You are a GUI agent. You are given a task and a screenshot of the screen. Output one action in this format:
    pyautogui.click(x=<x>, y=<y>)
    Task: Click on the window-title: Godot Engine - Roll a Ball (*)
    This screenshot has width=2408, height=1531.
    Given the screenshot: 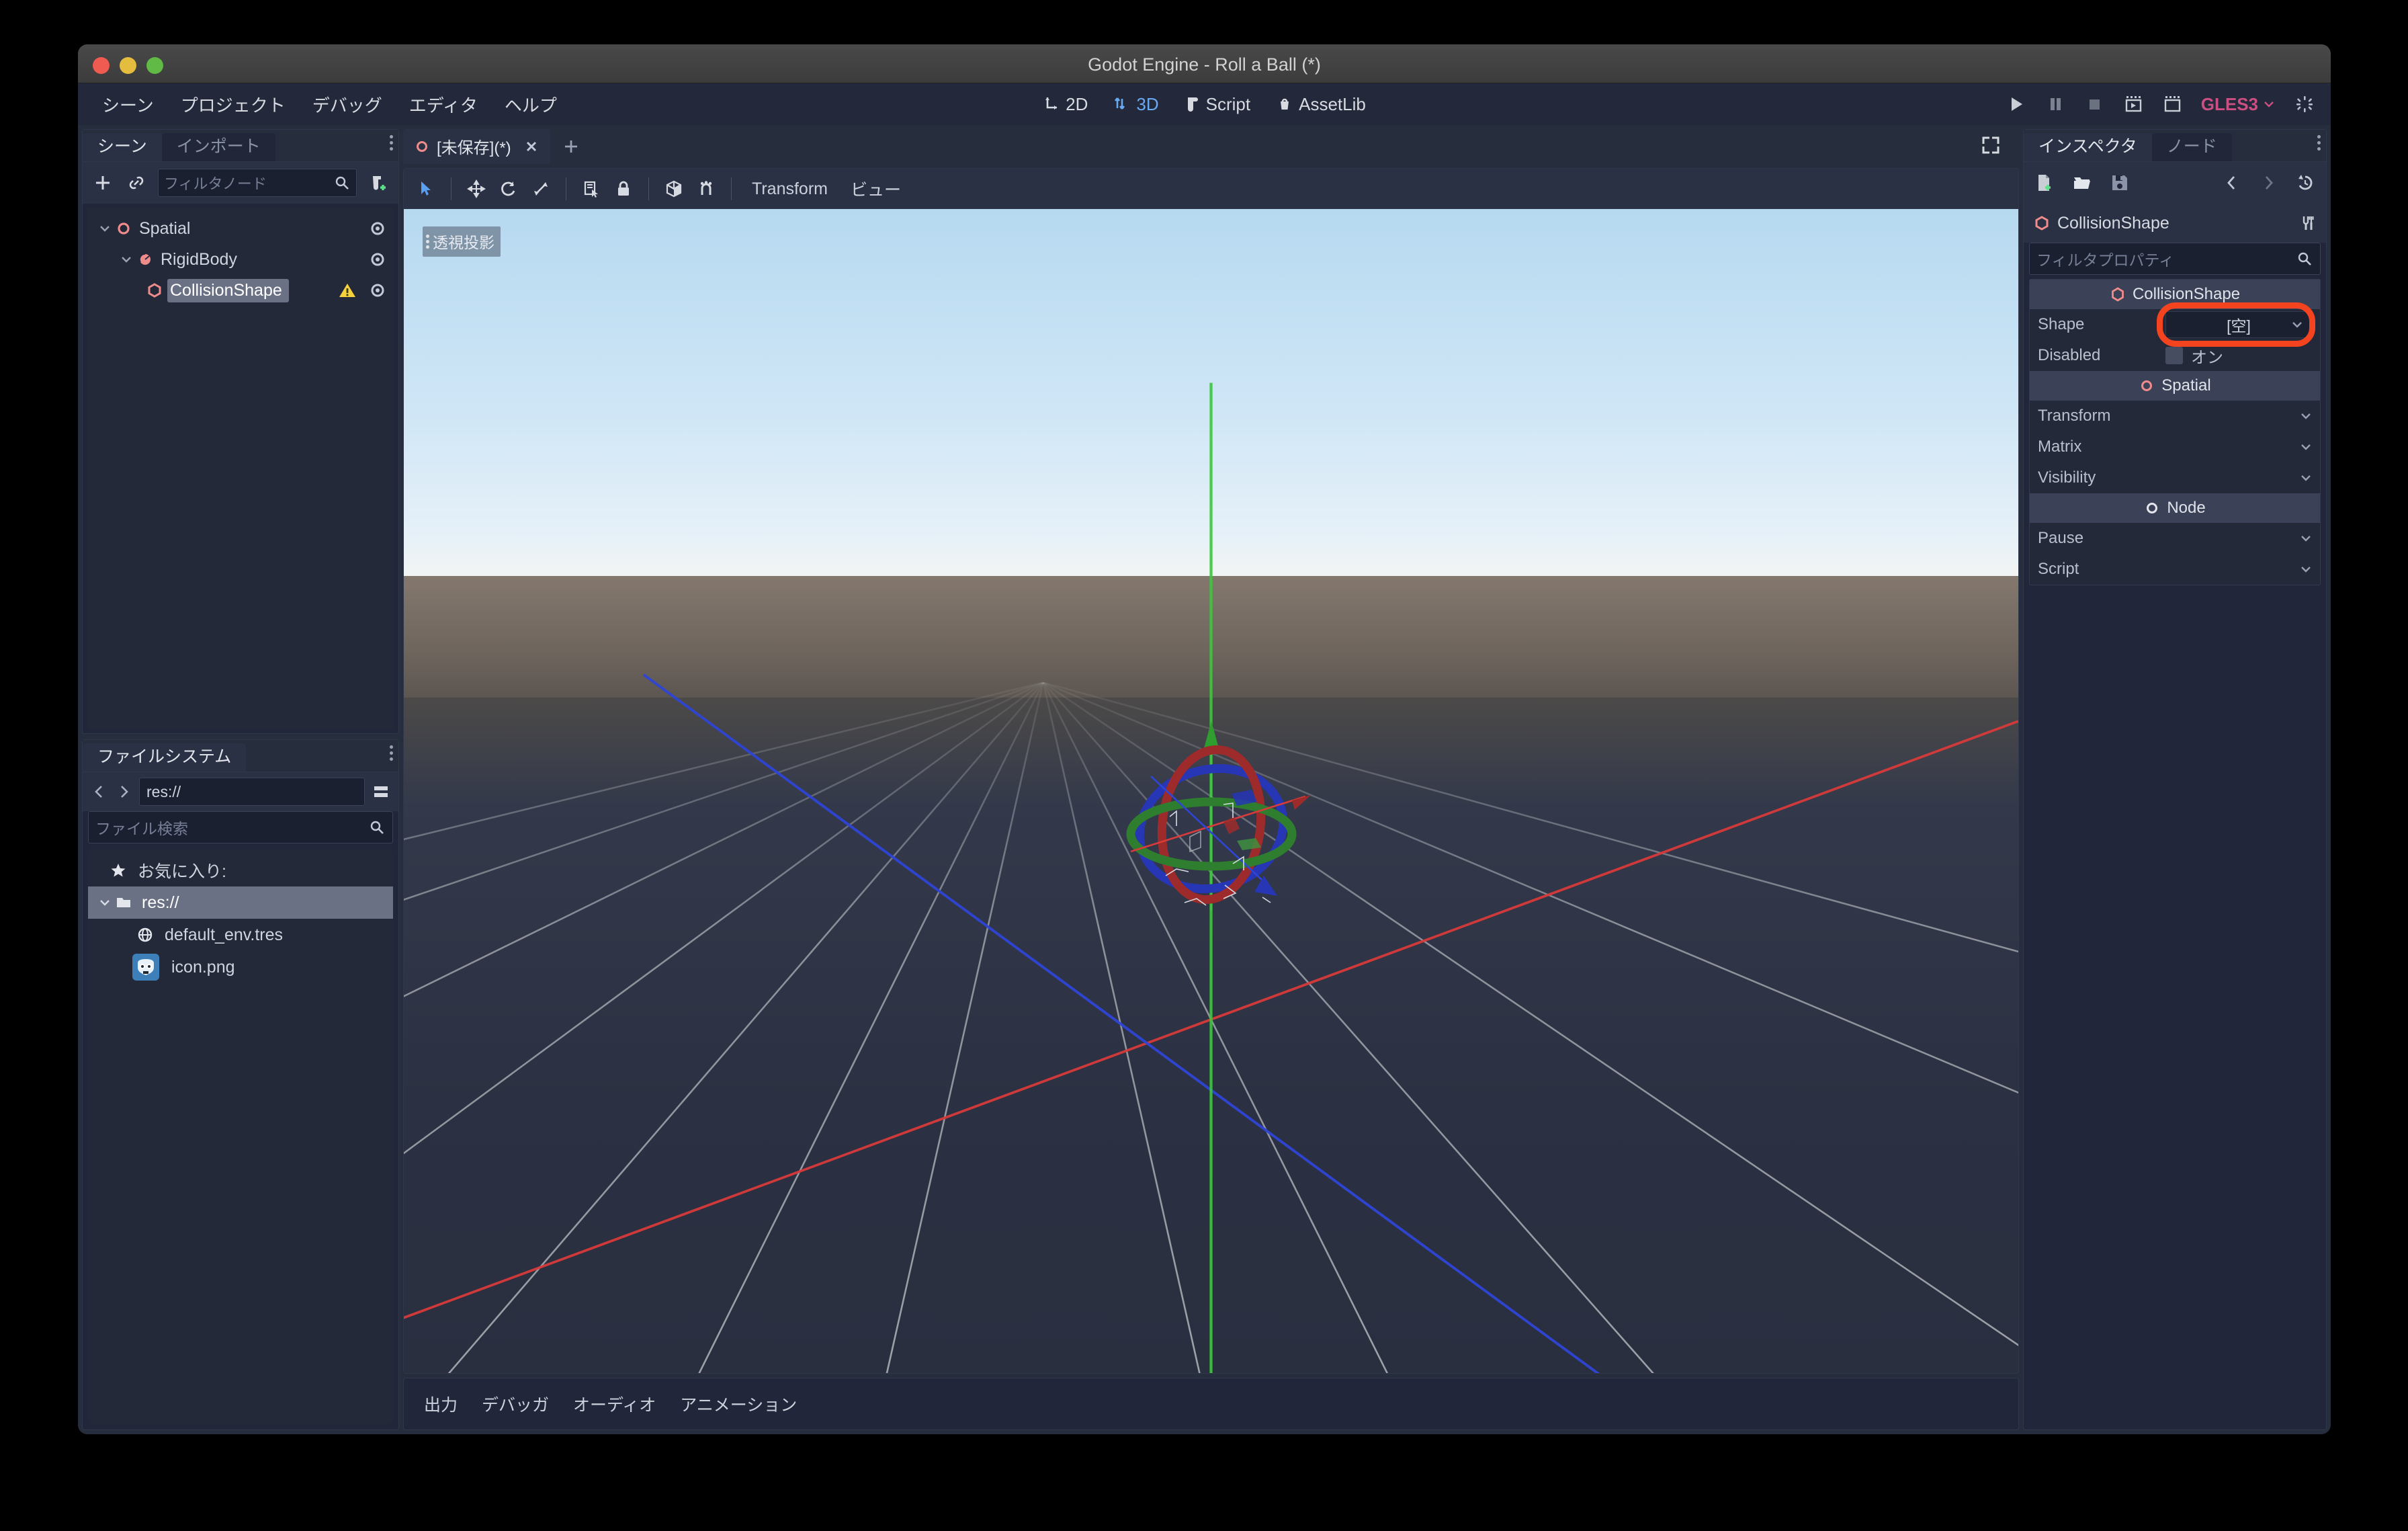 What is the action you would take?
    pyautogui.click(x=1204, y=64)
    